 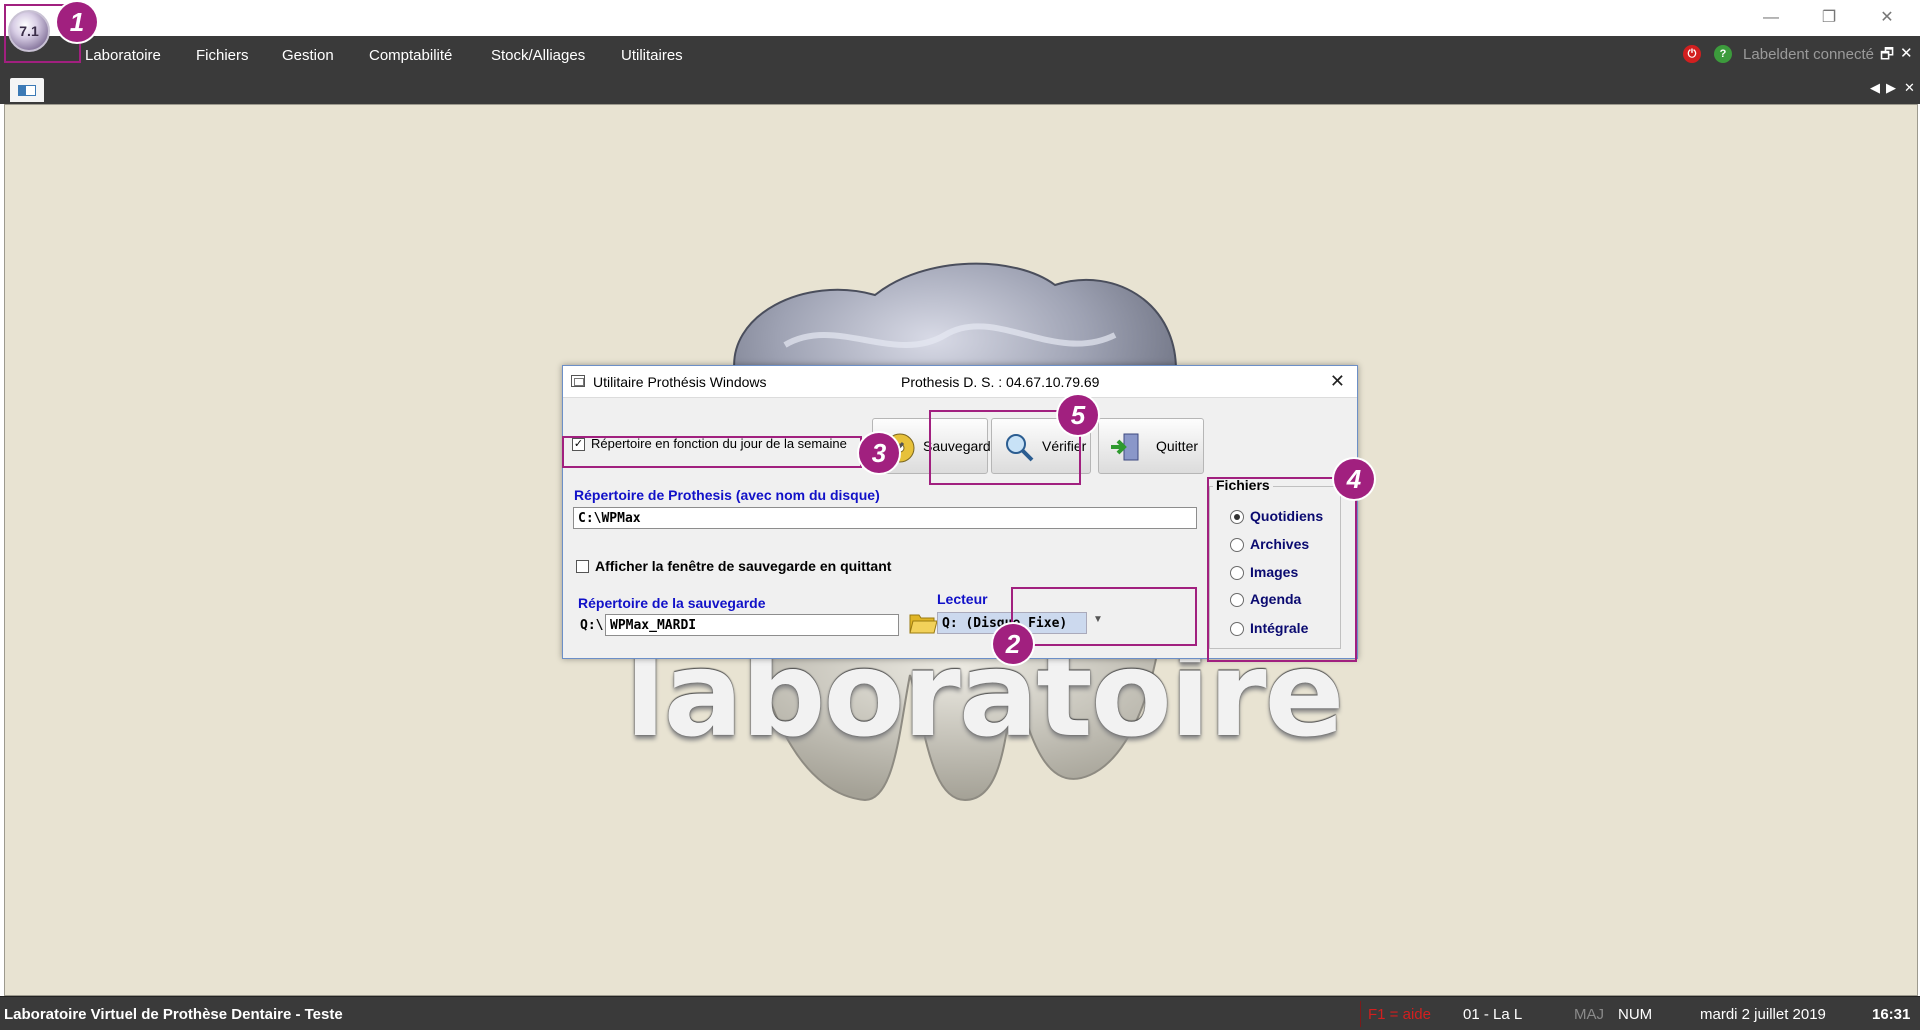 I want to click on backup-dir-label: Répertoire de la sauvegarde, so click(x=672, y=603).